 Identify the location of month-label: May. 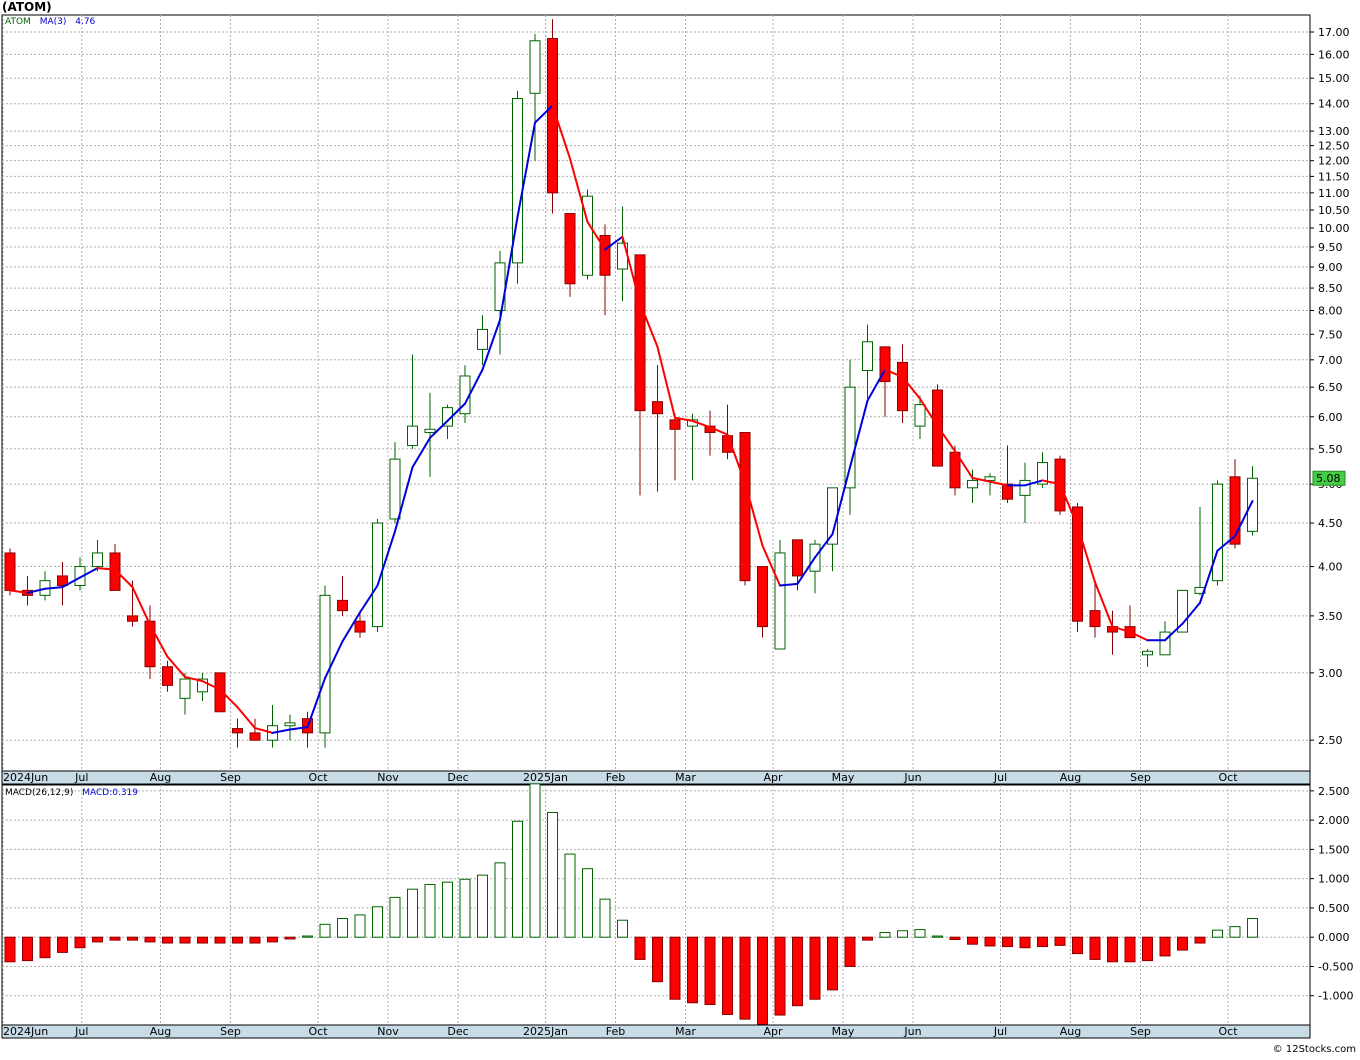
(843, 777).